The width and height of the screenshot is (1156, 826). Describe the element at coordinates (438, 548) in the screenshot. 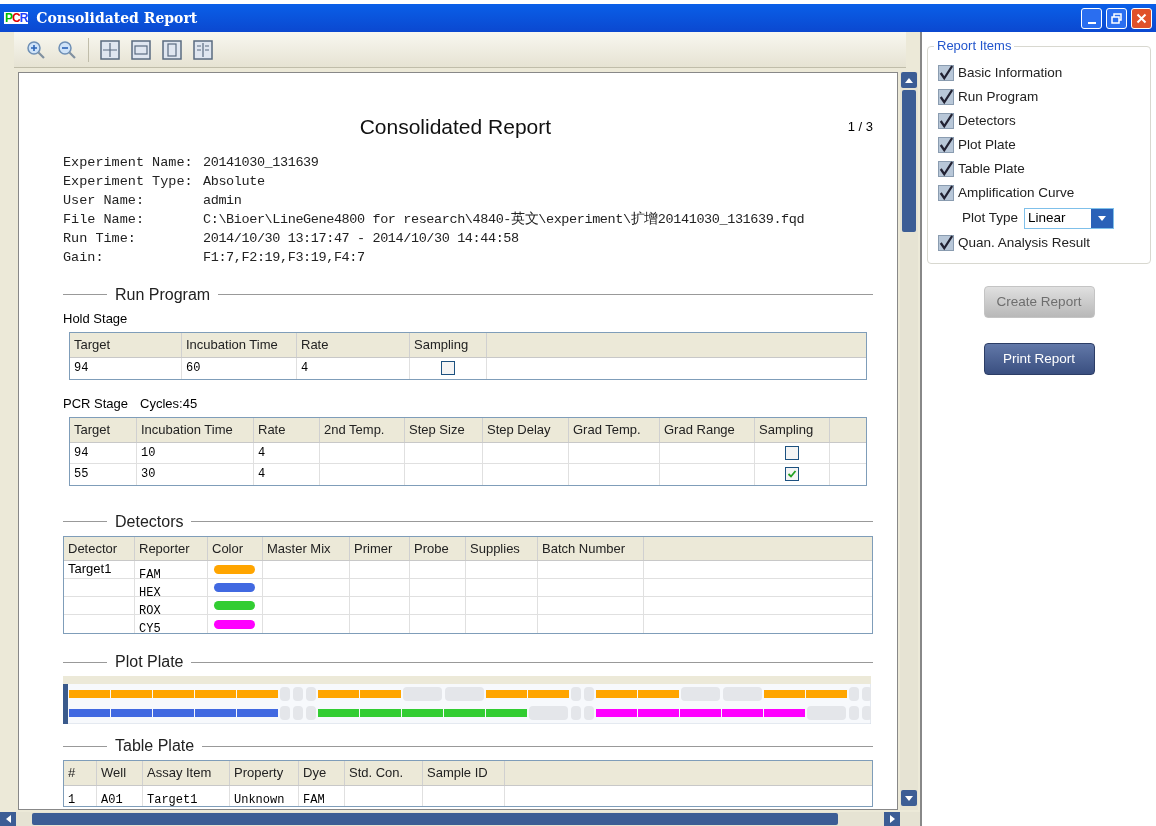

I see `column-header: Probe` at that location.